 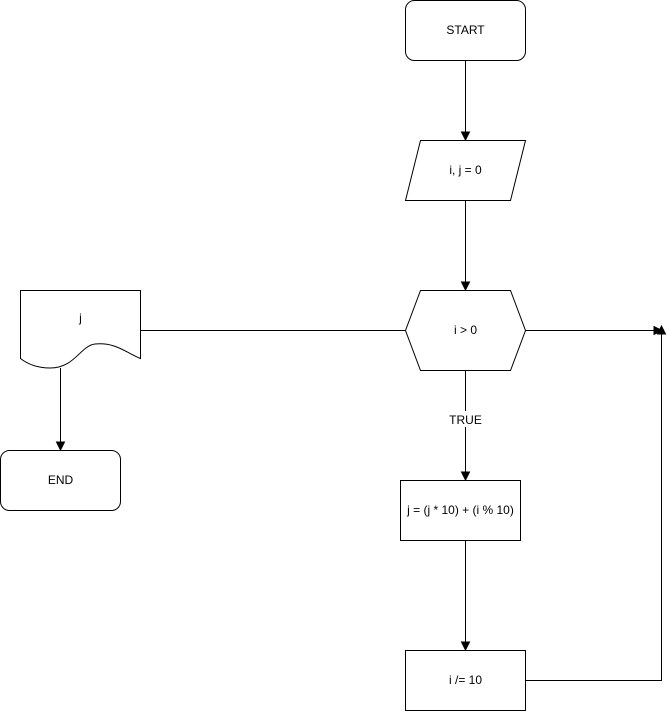 What do you see at coordinates (596, 502) in the screenshot?
I see `edge-divide-loop-back` at bounding box center [596, 502].